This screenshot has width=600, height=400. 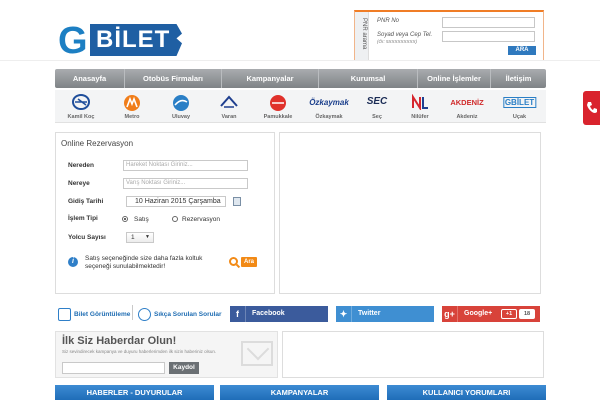 I want to click on nav-item-otobus-firmalari: Otobüs Firmaları, so click(x=173, y=78).